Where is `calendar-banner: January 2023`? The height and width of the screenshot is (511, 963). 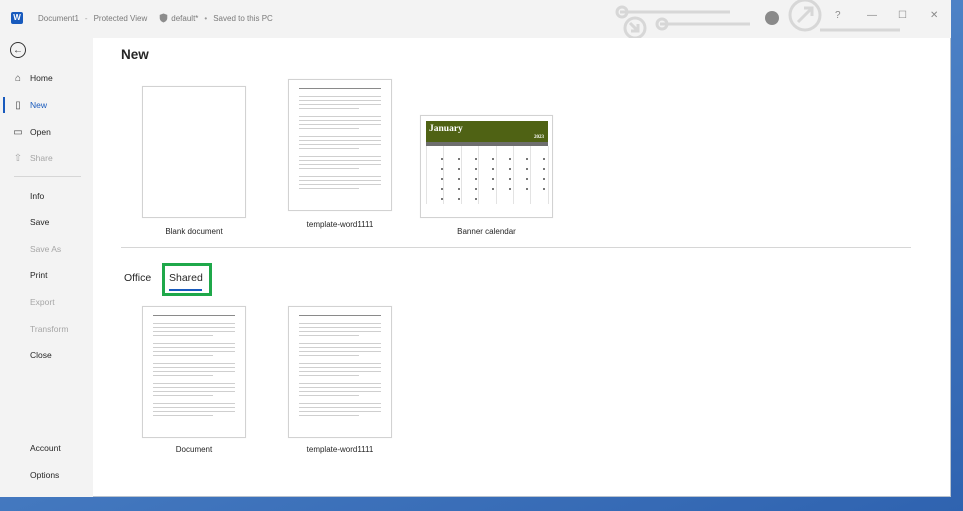
calendar-banner: January 2023 is located at coordinates (487, 131).